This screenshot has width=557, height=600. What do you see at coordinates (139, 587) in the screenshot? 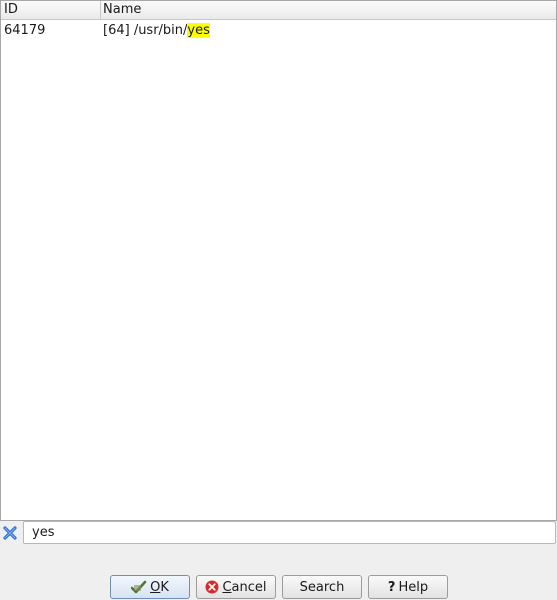
I see `checkmark-icon` at bounding box center [139, 587].